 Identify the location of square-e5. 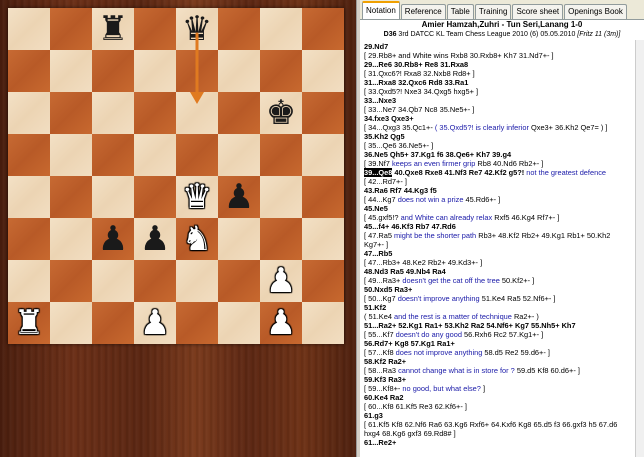
(197, 155).